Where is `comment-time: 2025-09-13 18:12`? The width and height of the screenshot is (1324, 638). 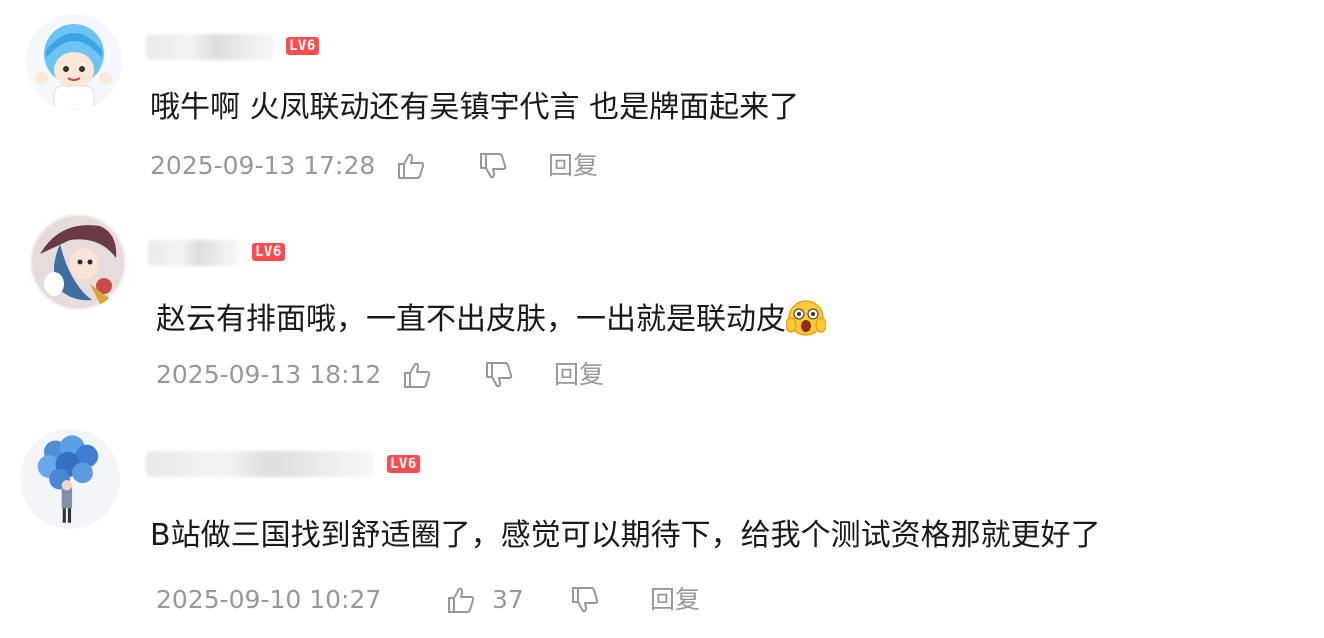
comment-time: 2025-09-13 18:12 is located at coordinates (269, 374).